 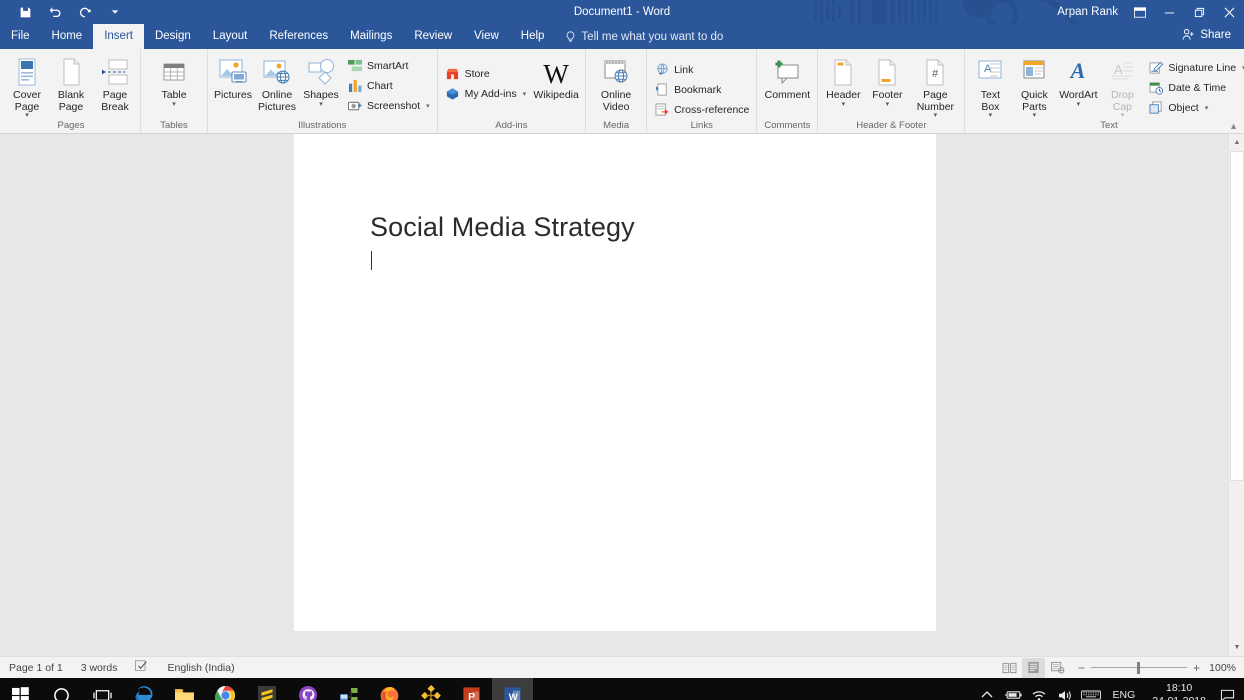 I want to click on header-caret: ▾, so click(x=844, y=104).